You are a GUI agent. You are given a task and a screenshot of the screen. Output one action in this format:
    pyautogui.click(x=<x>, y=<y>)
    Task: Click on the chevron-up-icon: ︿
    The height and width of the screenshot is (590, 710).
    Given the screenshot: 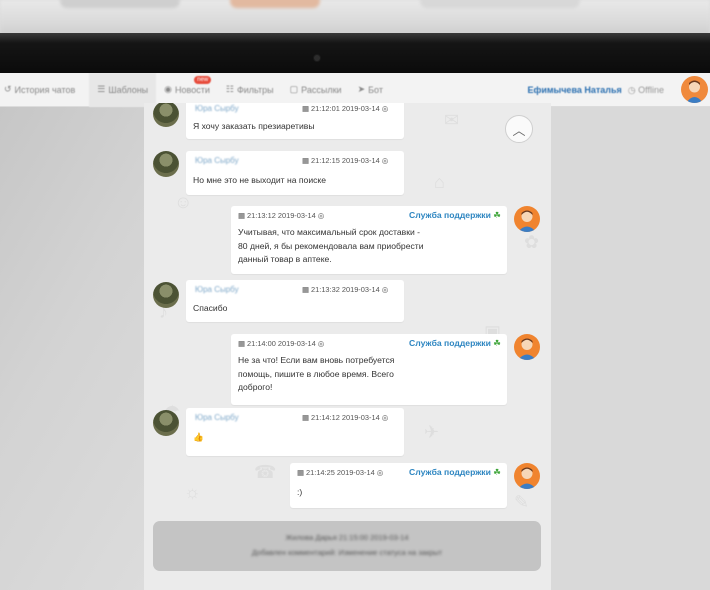 What is the action you would take?
    pyautogui.click(x=519, y=130)
    